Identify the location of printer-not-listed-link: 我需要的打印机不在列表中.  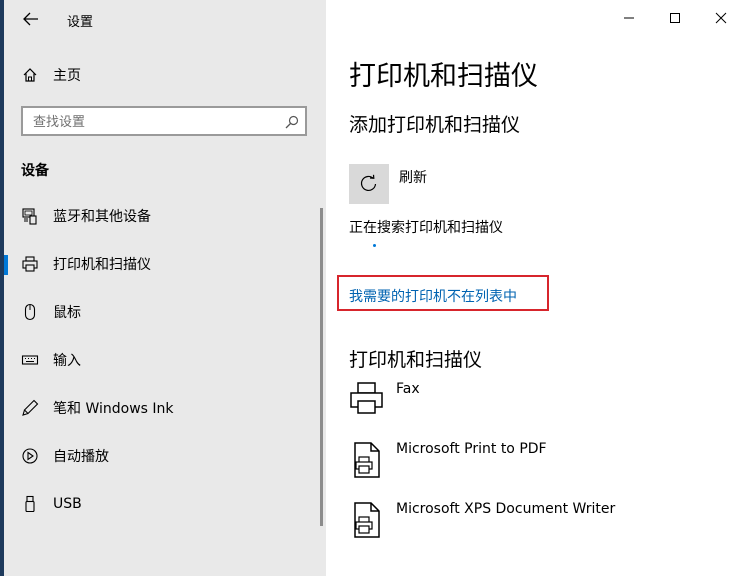
(433, 296).